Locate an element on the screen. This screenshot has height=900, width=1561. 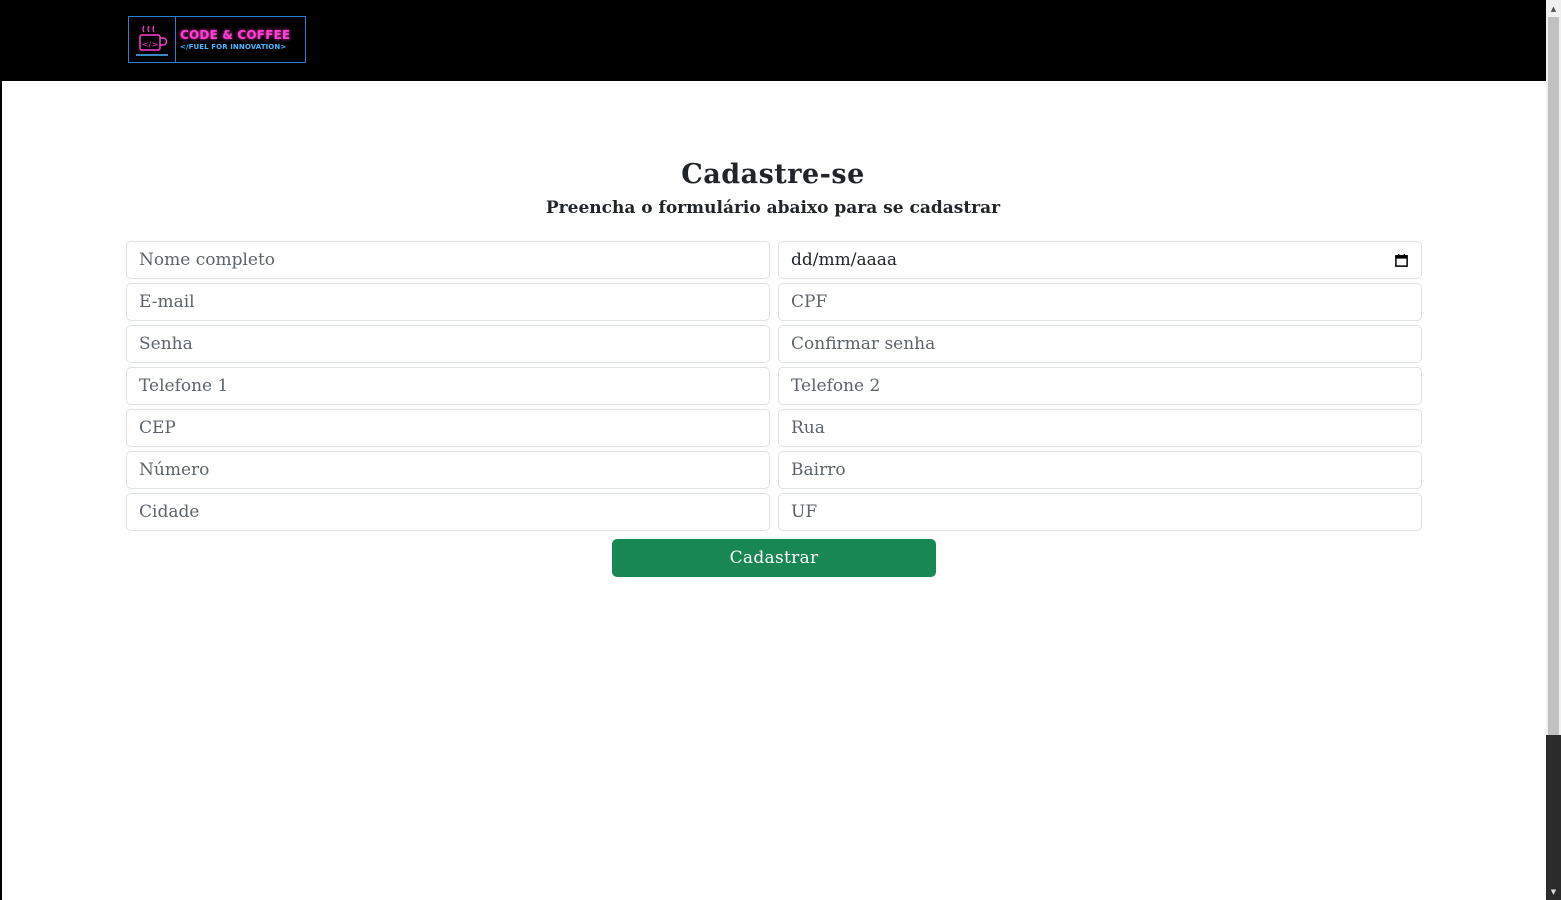
coffee-cup-icon: </> is located at coordinates (152, 39).